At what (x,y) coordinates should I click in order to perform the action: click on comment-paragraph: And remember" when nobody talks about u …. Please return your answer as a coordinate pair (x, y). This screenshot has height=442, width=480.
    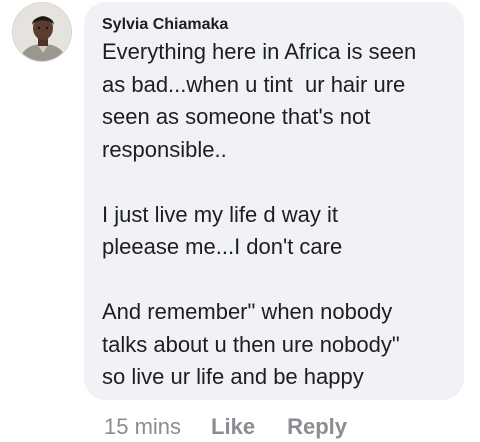
    Looking at the image, I should click on (251, 344).